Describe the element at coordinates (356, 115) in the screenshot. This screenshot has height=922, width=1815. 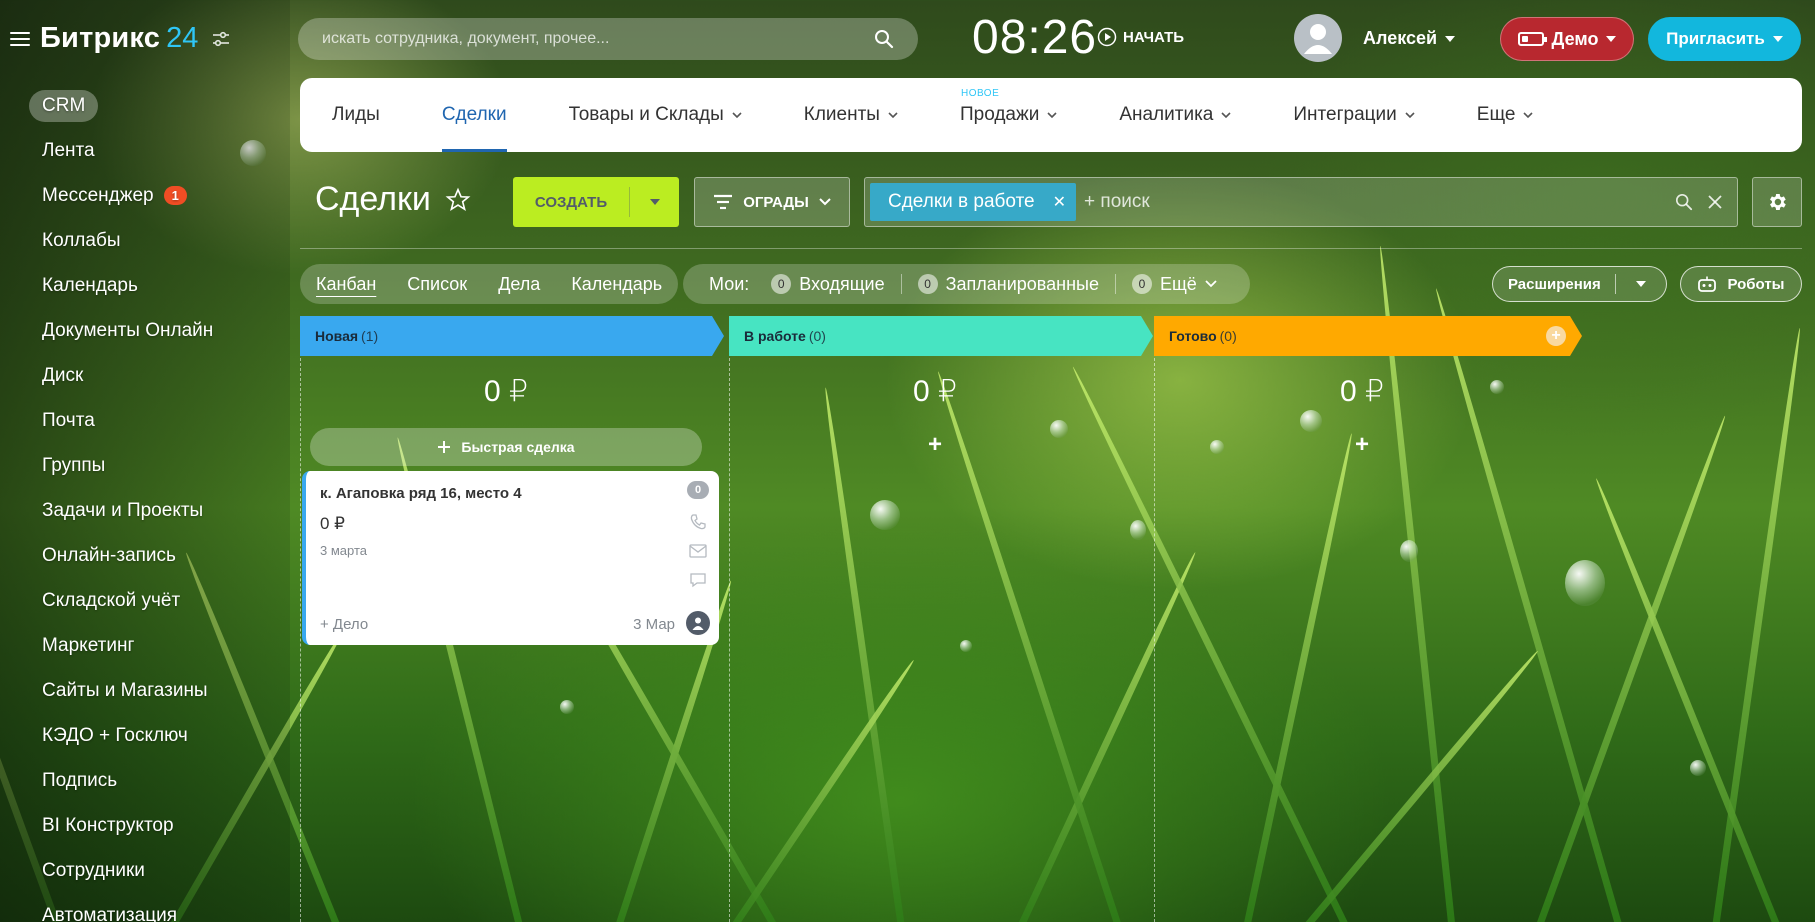
I see `tab-leads: Лиды` at that location.